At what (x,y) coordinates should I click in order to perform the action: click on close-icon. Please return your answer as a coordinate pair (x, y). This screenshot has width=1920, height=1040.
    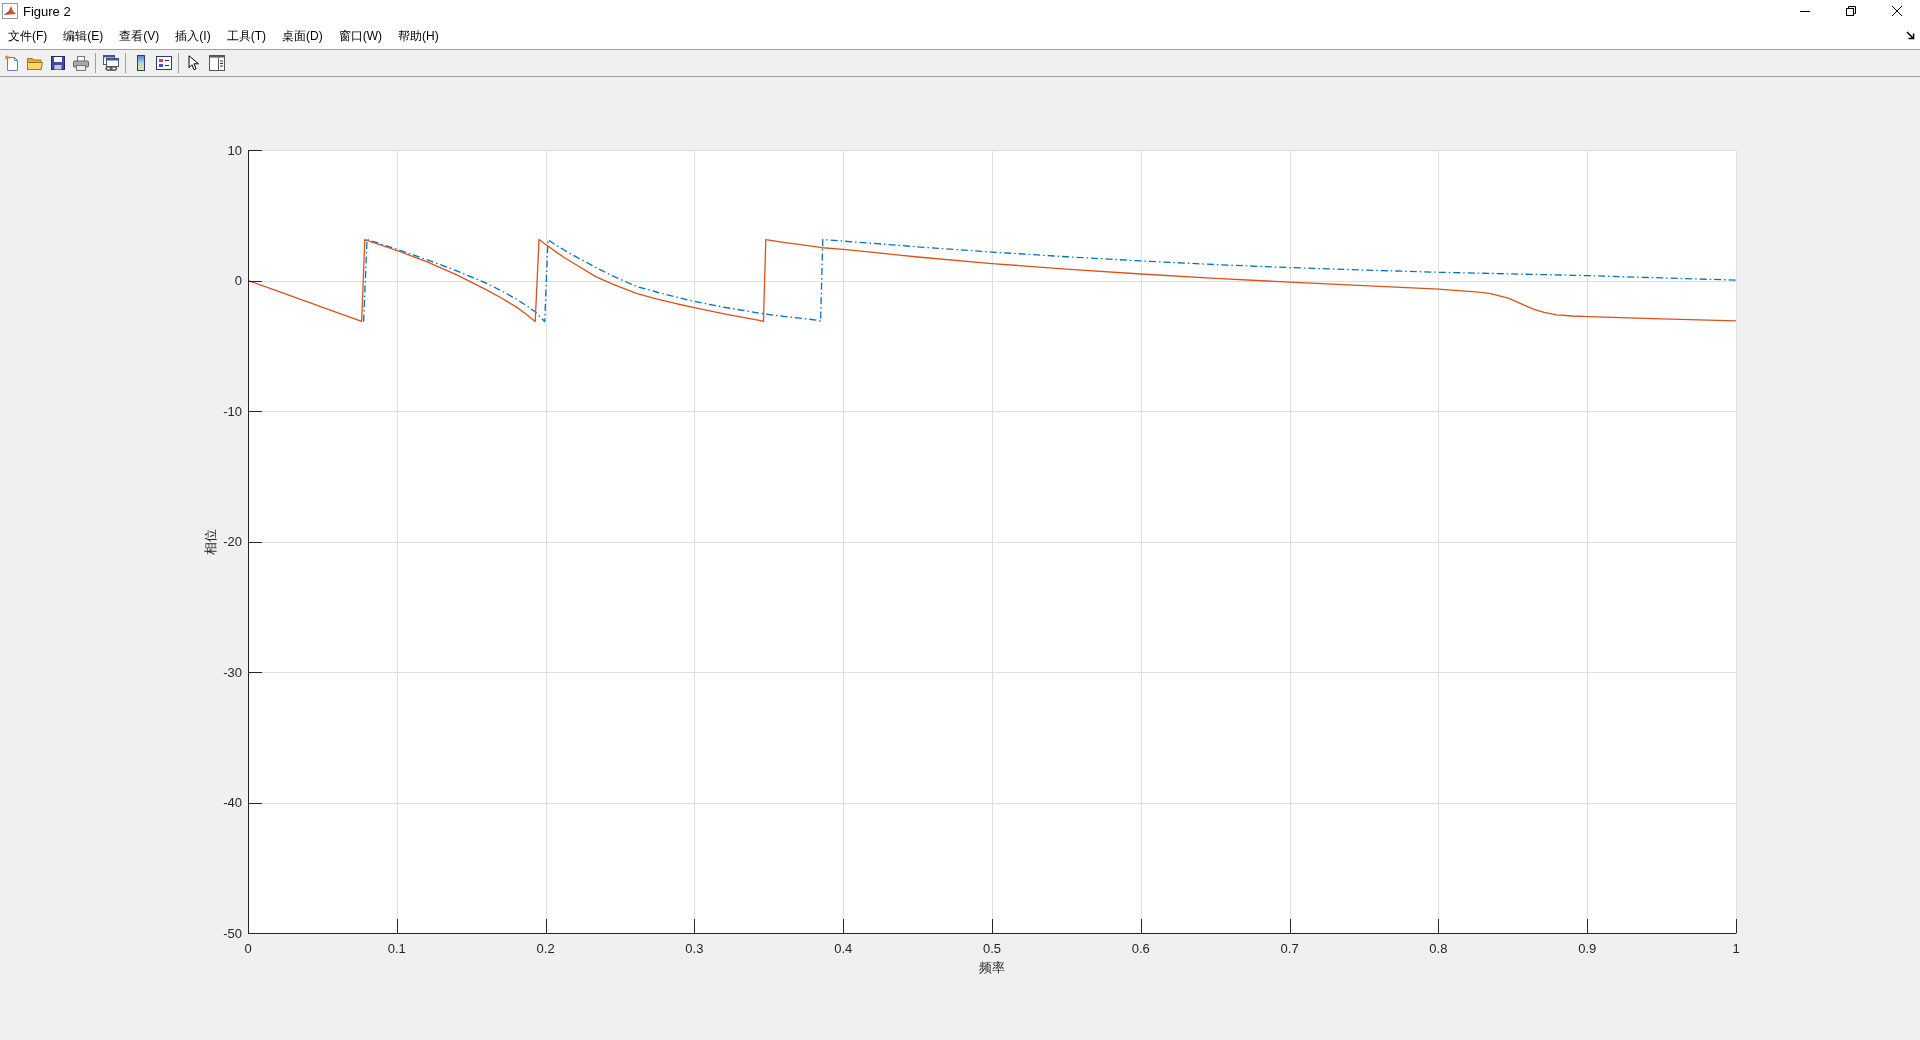
    Looking at the image, I should click on (1897, 11).